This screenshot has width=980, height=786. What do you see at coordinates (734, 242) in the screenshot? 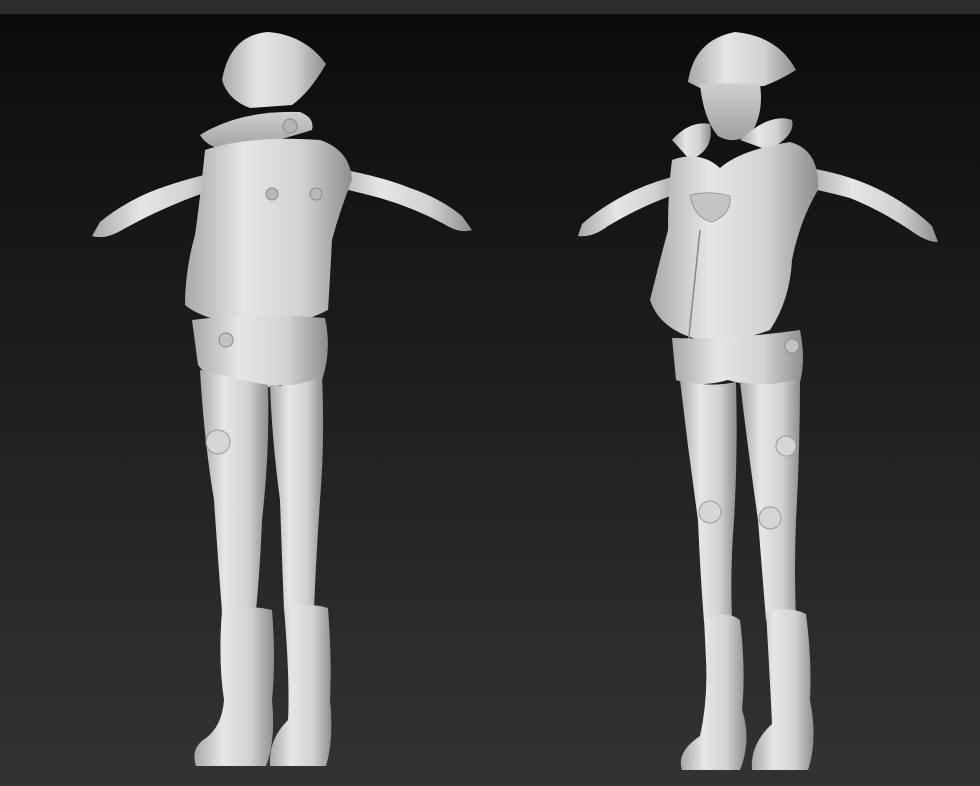
I see `jacket-front` at bounding box center [734, 242].